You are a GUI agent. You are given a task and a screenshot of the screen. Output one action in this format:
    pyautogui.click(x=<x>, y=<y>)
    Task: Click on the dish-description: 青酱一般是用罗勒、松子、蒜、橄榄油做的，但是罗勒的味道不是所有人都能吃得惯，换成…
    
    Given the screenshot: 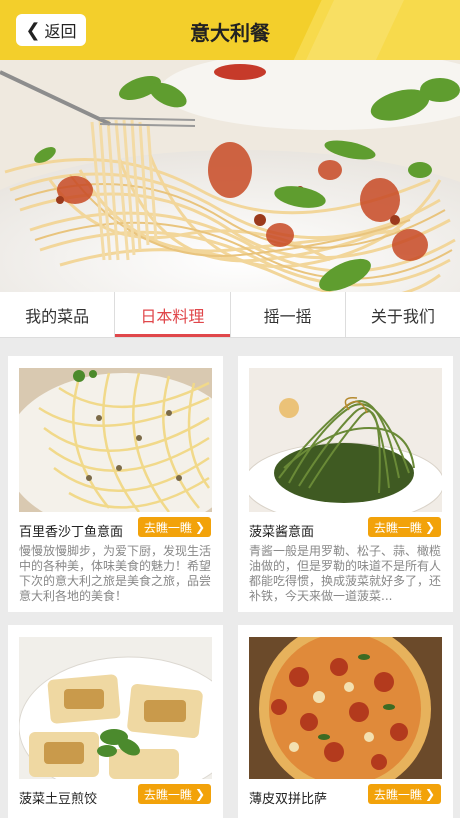 What is the action you would take?
    pyautogui.click(x=345, y=573)
    